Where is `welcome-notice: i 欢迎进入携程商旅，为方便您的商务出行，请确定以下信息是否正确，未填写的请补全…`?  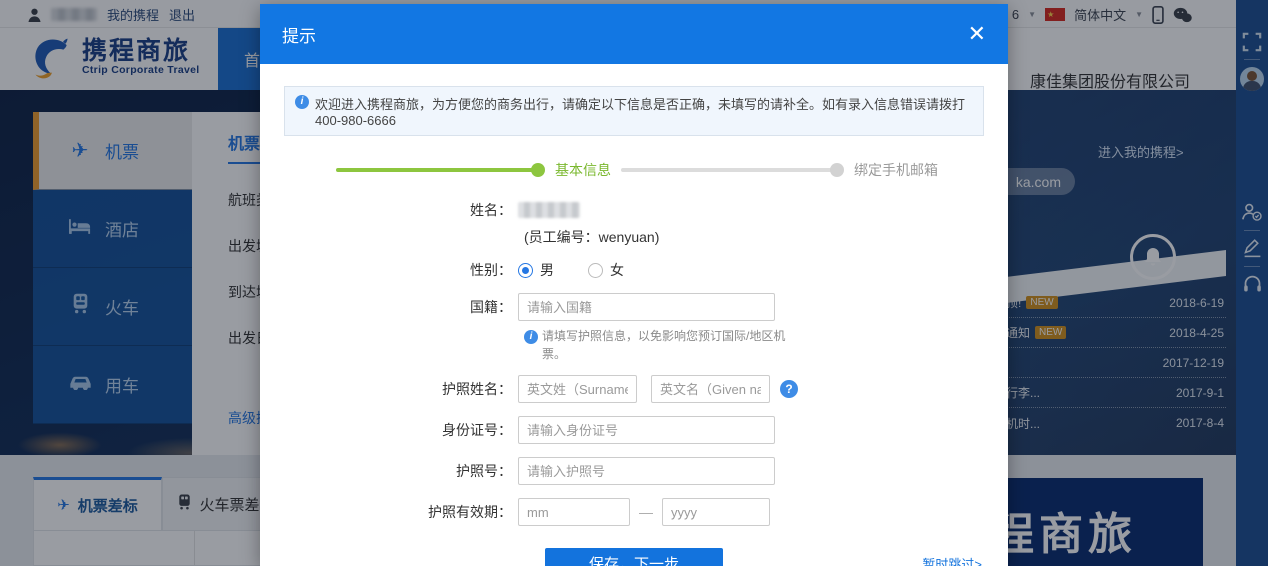 welcome-notice: i 欢迎进入携程商旅，为方便您的商务出行，请确定以下信息是否正确，未填写的请补全… is located at coordinates (634, 111).